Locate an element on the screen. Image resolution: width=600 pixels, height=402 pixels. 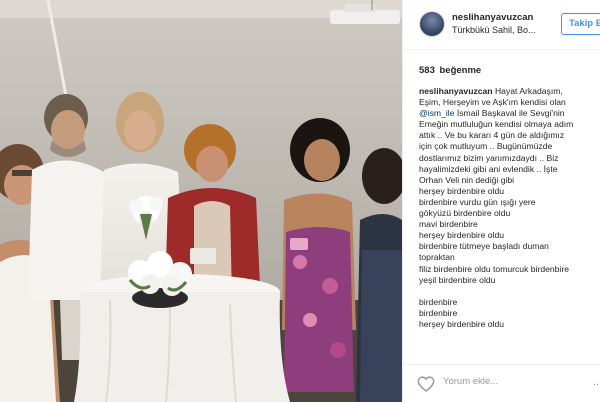
caption-mention: @ism_ile is located at coordinates (436, 113).